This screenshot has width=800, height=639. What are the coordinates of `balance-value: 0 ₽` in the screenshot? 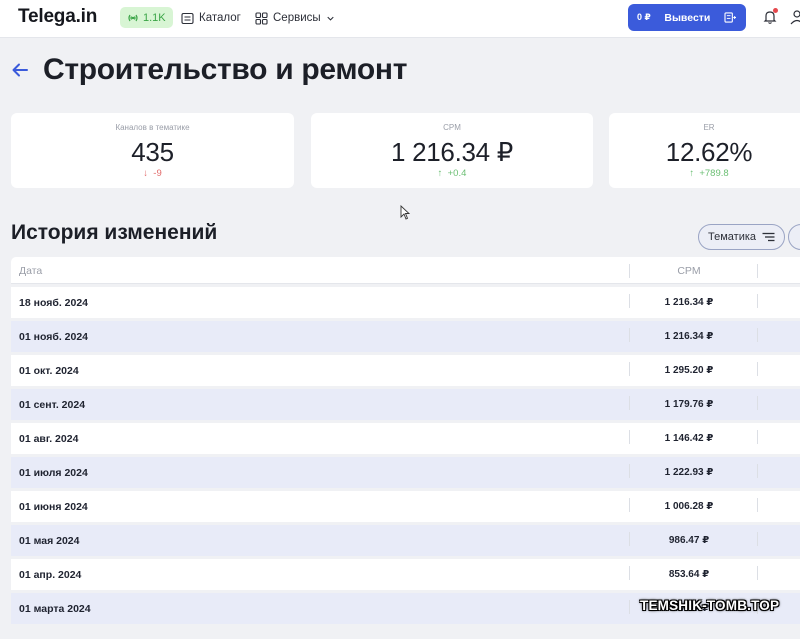 It's located at (644, 17).